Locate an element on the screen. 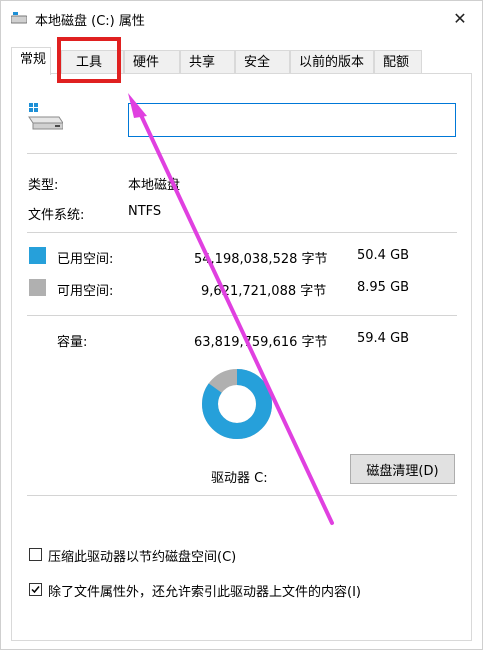  tab-sharing: 共享 is located at coordinates (207, 61).